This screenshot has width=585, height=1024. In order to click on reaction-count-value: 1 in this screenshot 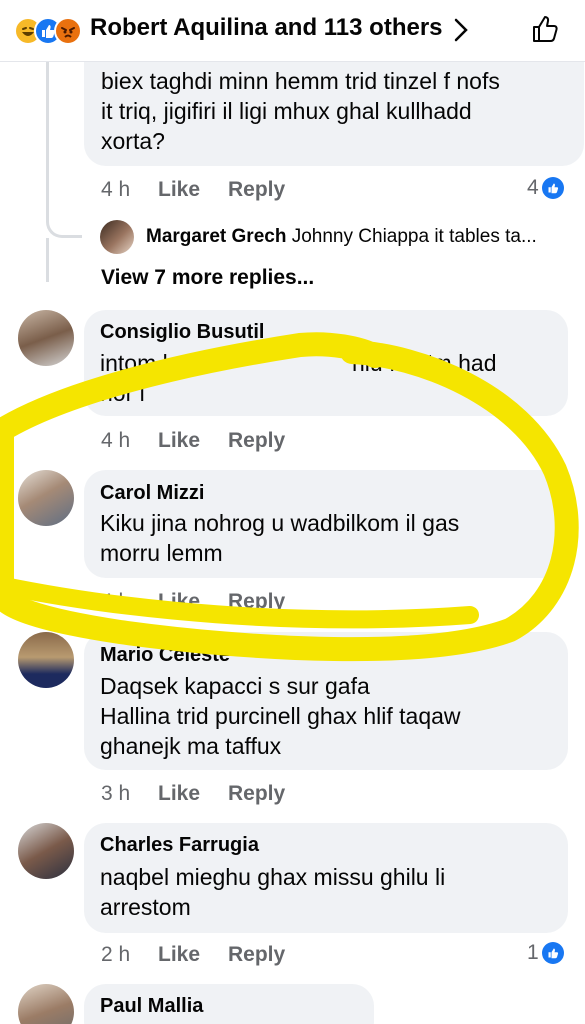, I will do `click(533, 952)`.